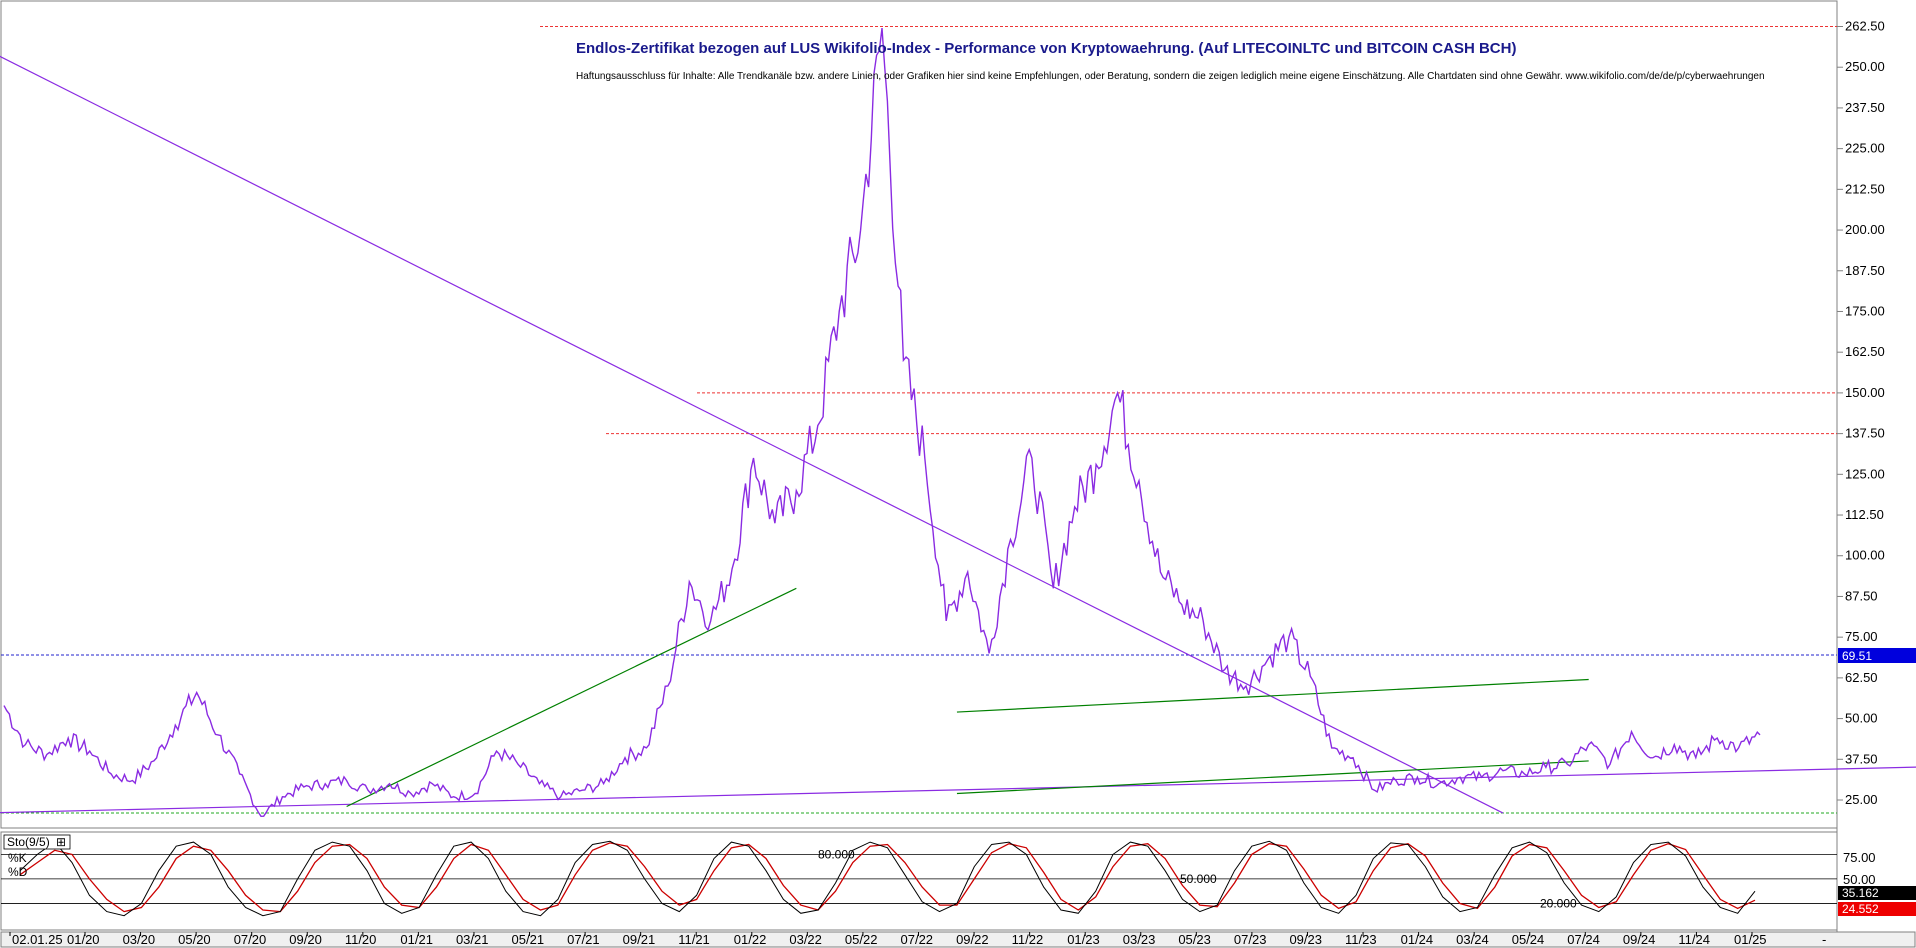 The height and width of the screenshot is (948, 1916). I want to click on x-tick-label: 07/22, so click(917, 939).